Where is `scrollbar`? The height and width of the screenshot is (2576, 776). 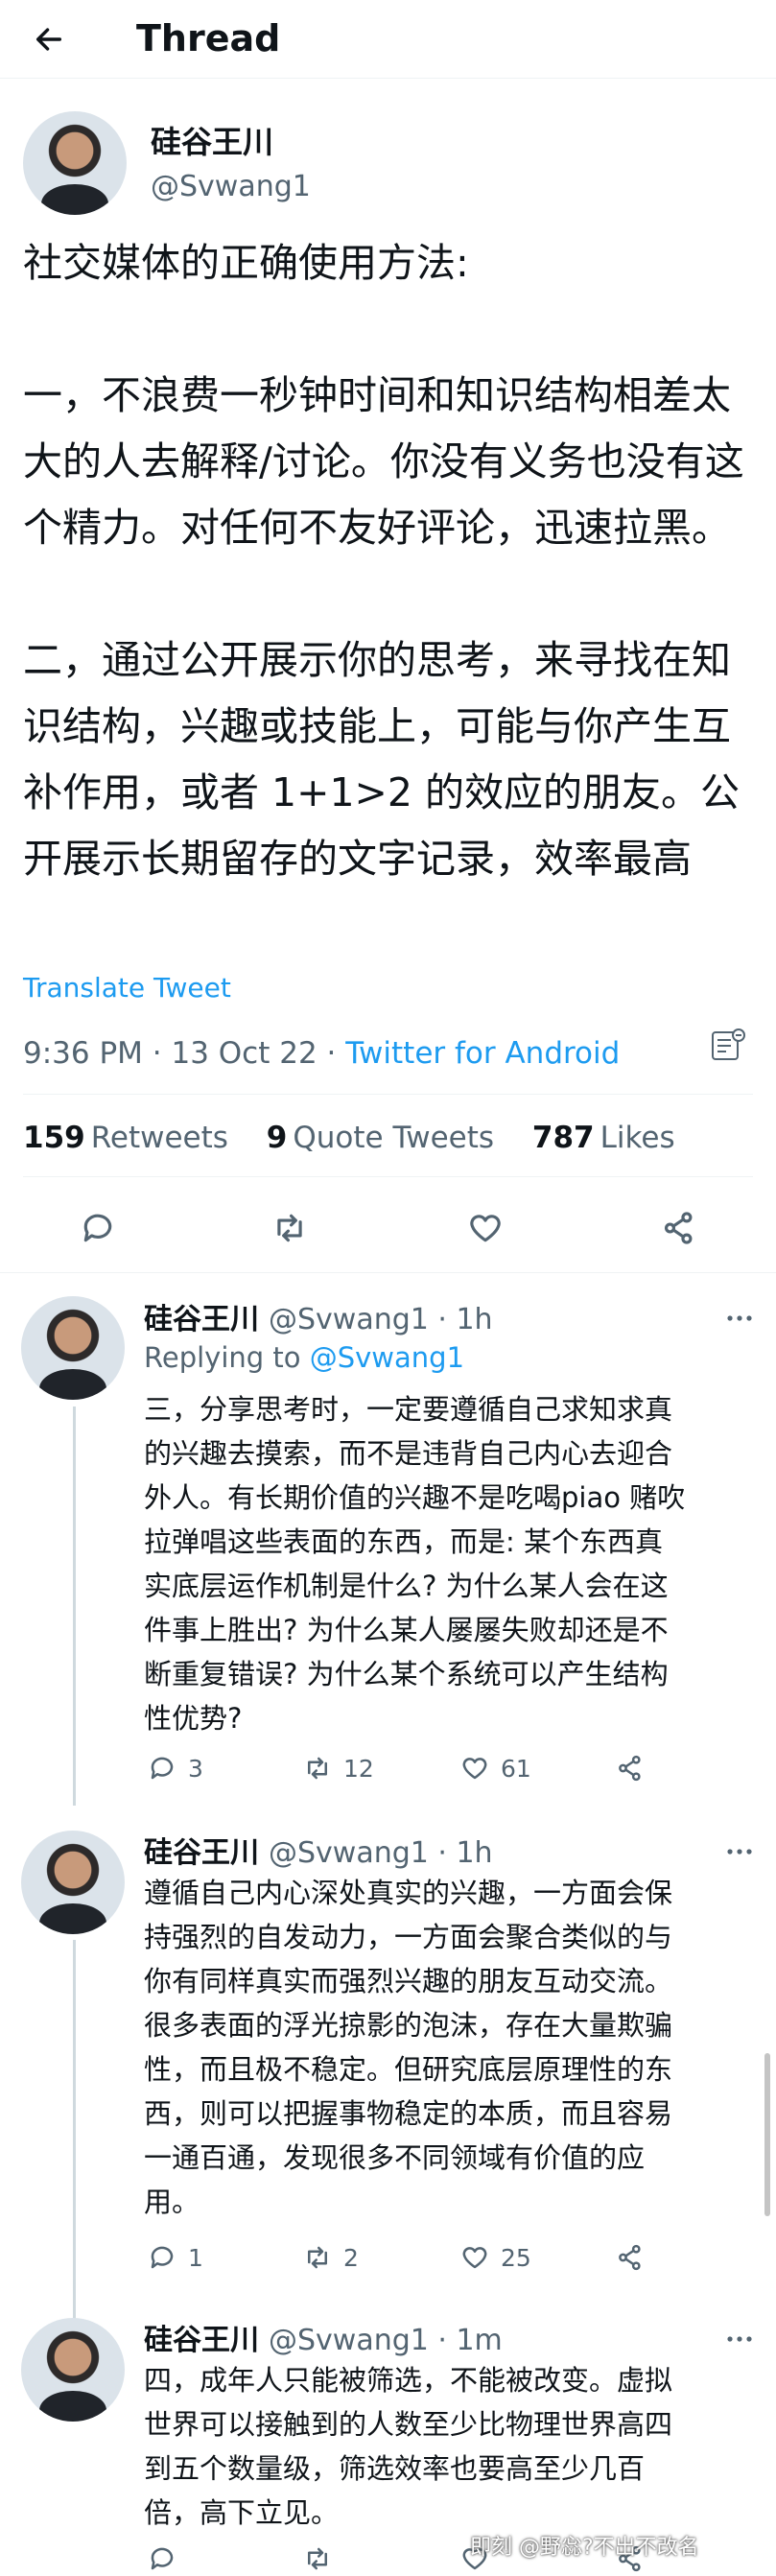
scrollbar is located at coordinates (767, 2134).